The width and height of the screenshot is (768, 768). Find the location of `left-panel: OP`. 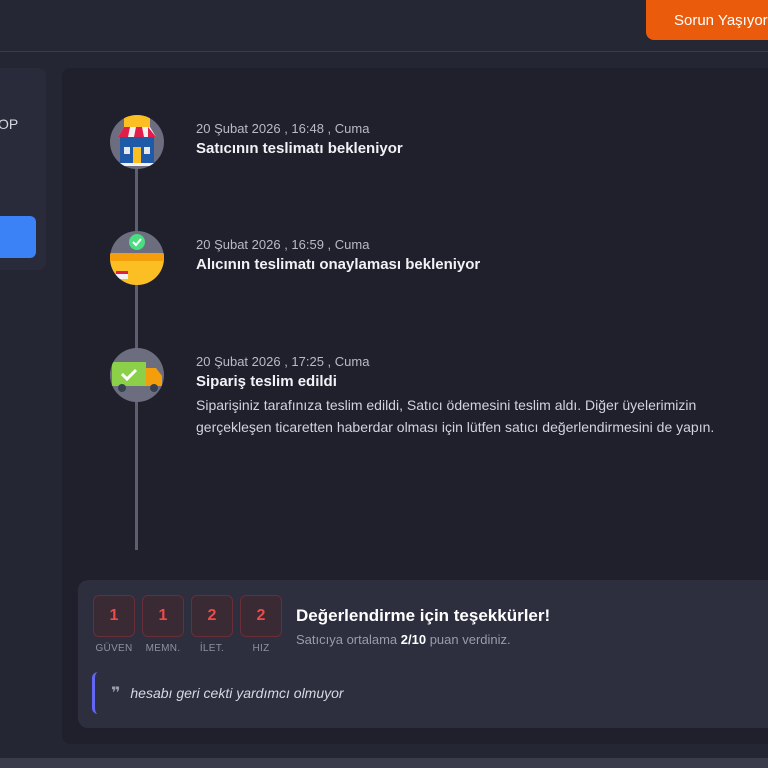

left-panel: OP is located at coordinates (23, 169).